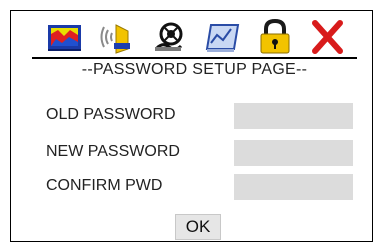  What do you see at coordinates (293, 153) in the screenshot?
I see `new-password-field` at bounding box center [293, 153].